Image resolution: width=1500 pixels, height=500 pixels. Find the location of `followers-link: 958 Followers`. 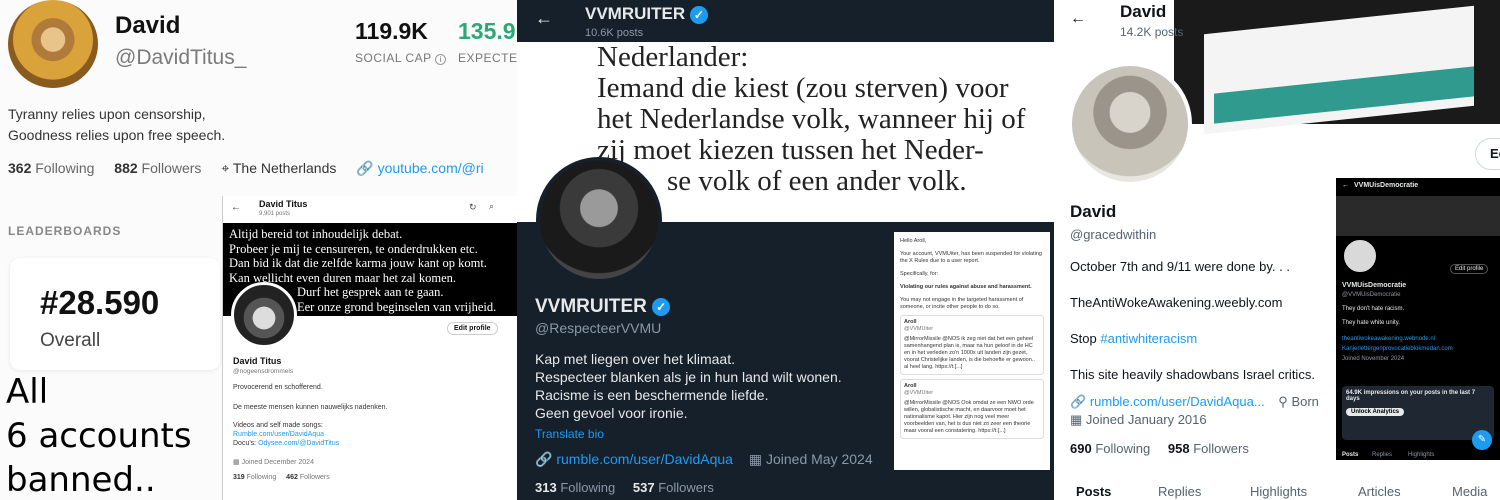

followers-link: 958 Followers is located at coordinates (1208, 448).